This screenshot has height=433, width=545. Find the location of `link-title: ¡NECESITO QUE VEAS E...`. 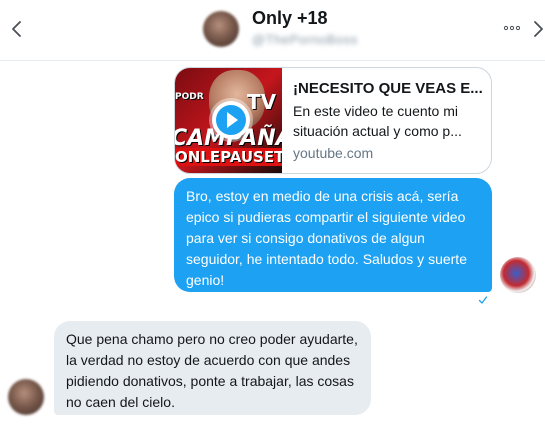

link-title: ¡NECESITO QUE VEAS E... is located at coordinates (388, 88).